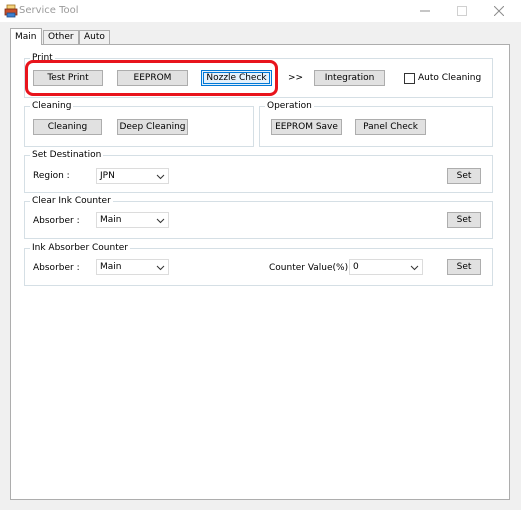  What do you see at coordinates (51, 176) in the screenshot?
I see `region-label: Region :` at bounding box center [51, 176].